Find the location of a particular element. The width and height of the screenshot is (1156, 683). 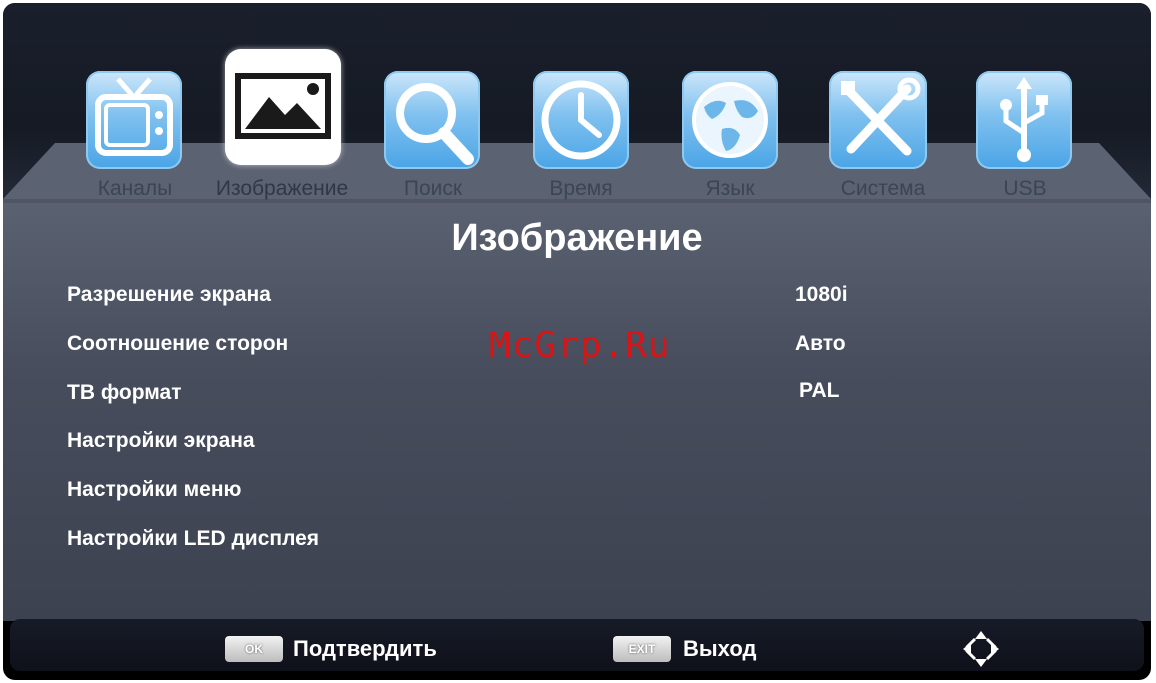

globe-icon is located at coordinates (730, 120).